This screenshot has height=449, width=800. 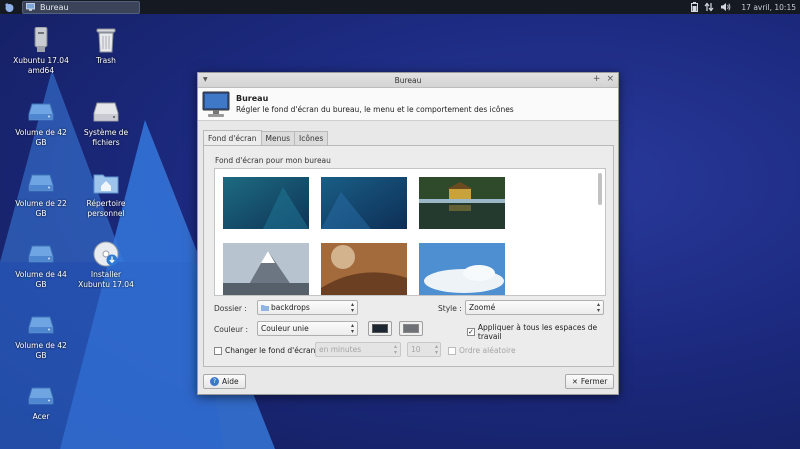 What do you see at coordinates (214, 381) in the screenshot?
I see `help-icon: ?` at bounding box center [214, 381].